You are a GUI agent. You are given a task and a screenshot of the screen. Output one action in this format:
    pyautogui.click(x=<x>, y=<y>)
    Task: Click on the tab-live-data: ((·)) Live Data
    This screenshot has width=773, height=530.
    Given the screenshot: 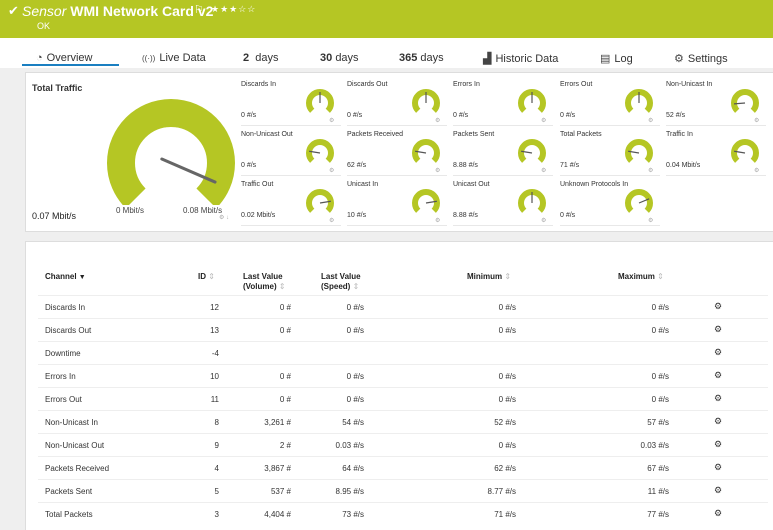 What is the action you would take?
    pyautogui.click(x=174, y=58)
    